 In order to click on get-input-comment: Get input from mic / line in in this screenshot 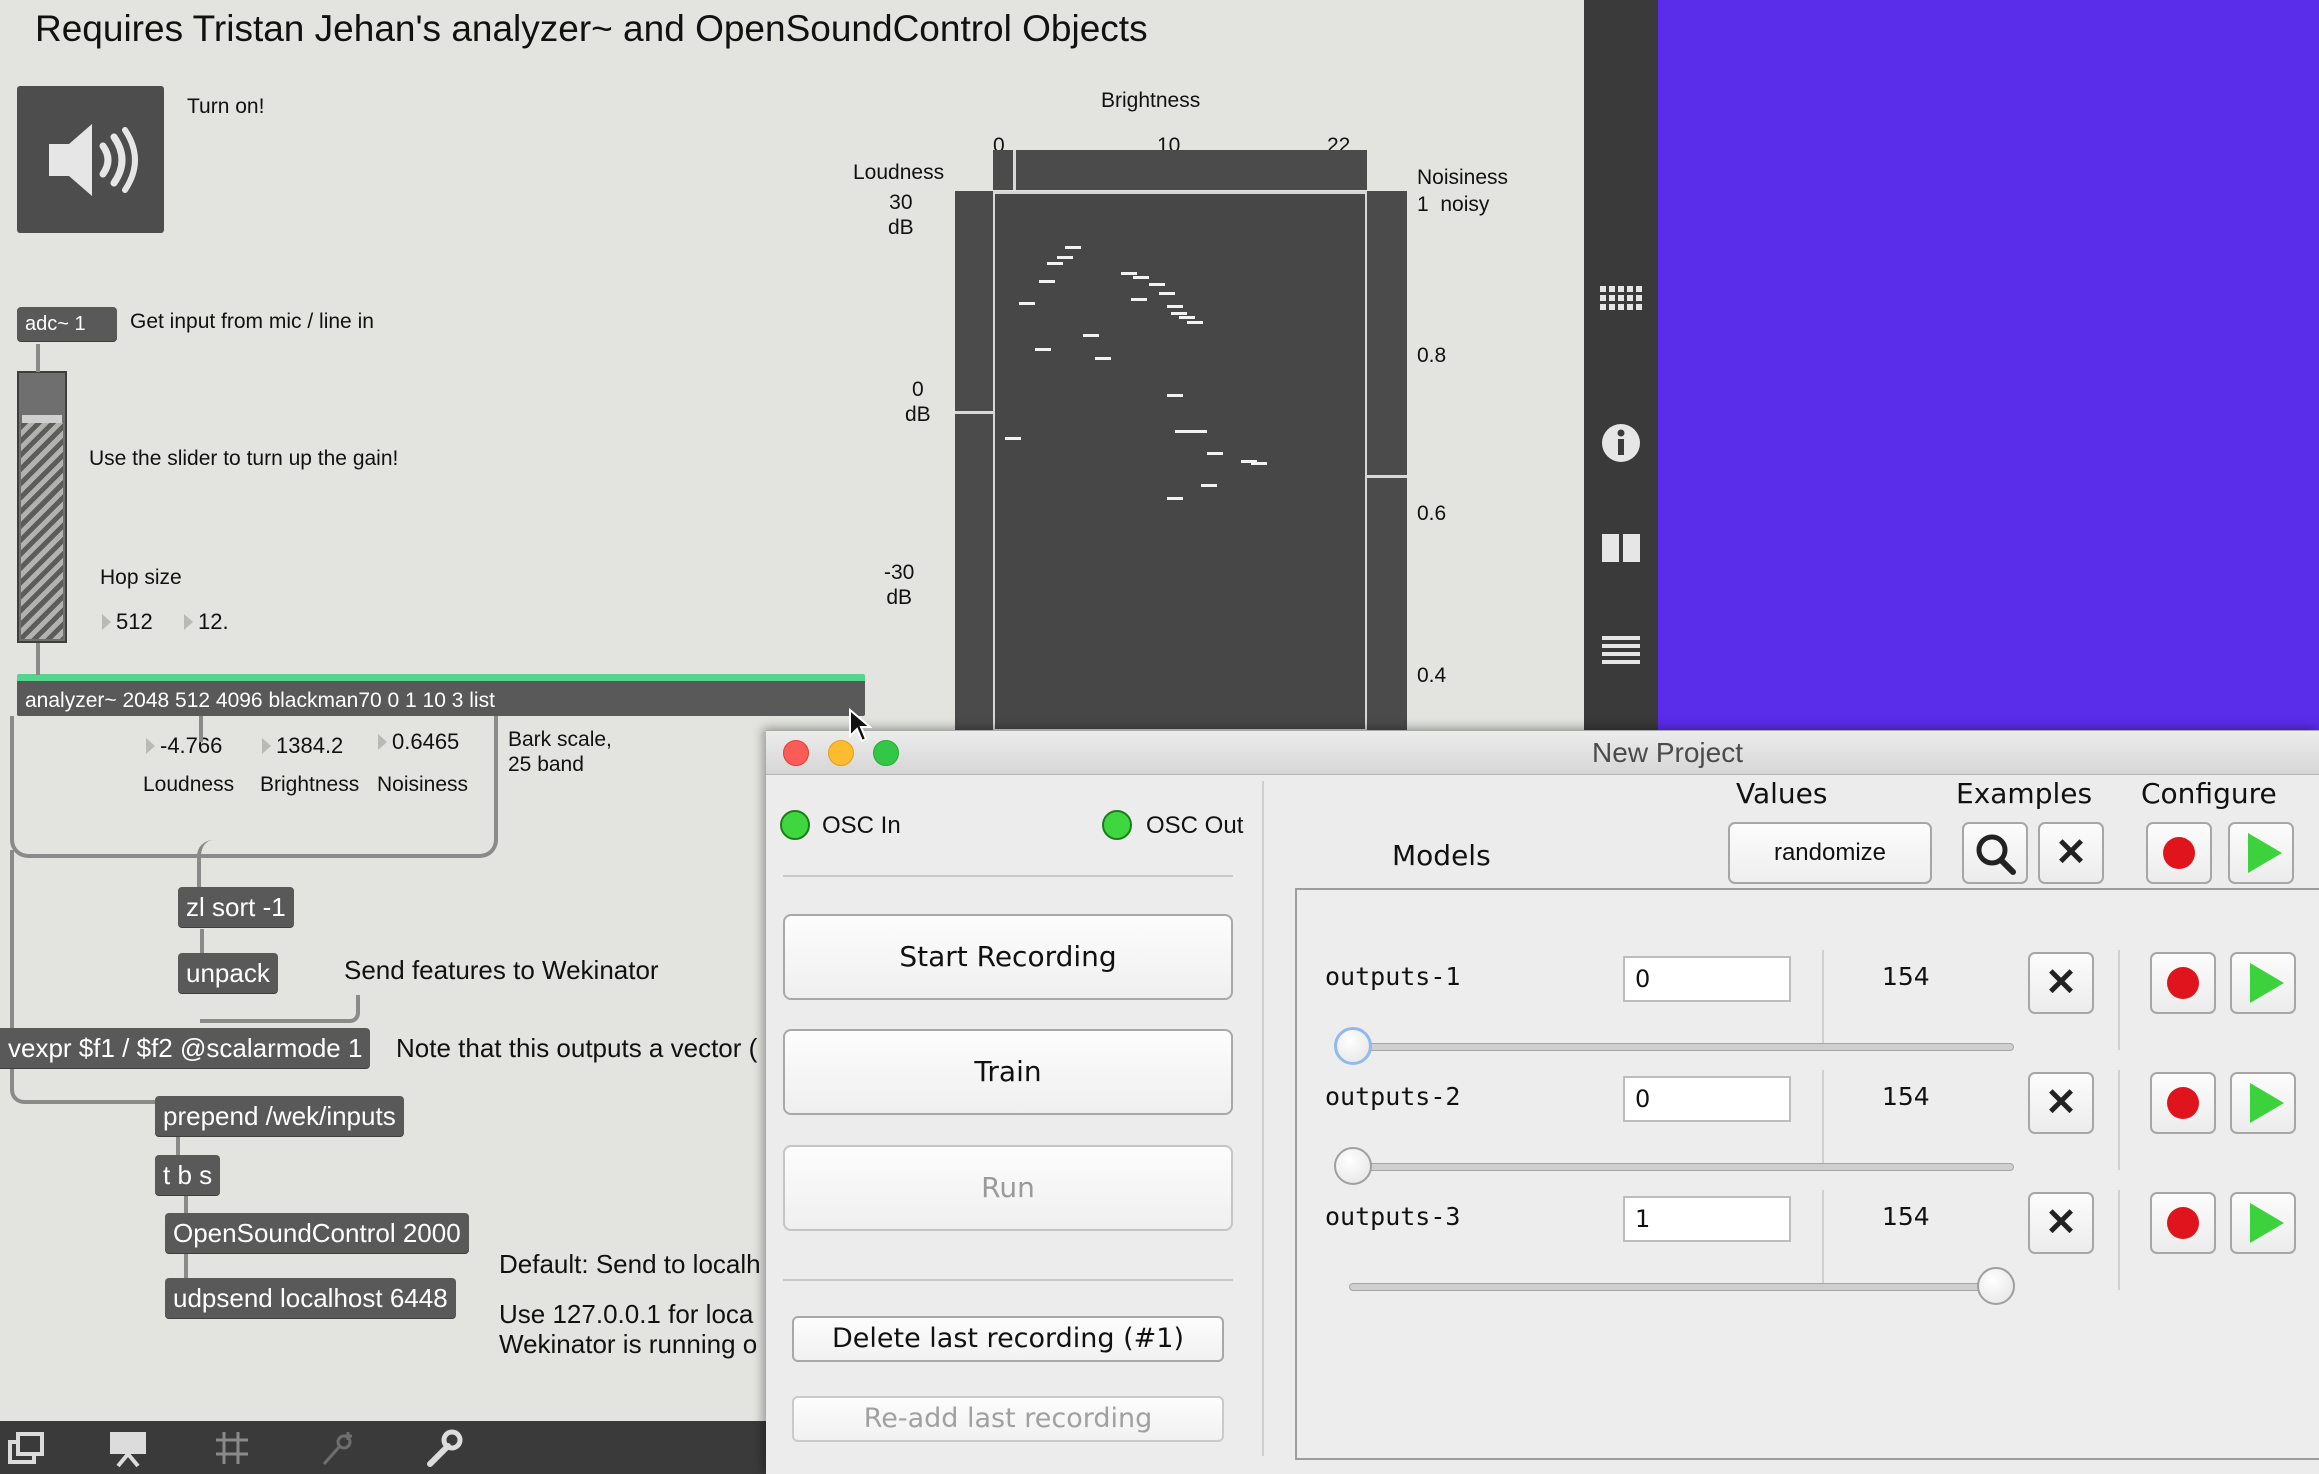, I will do `click(252, 321)`.